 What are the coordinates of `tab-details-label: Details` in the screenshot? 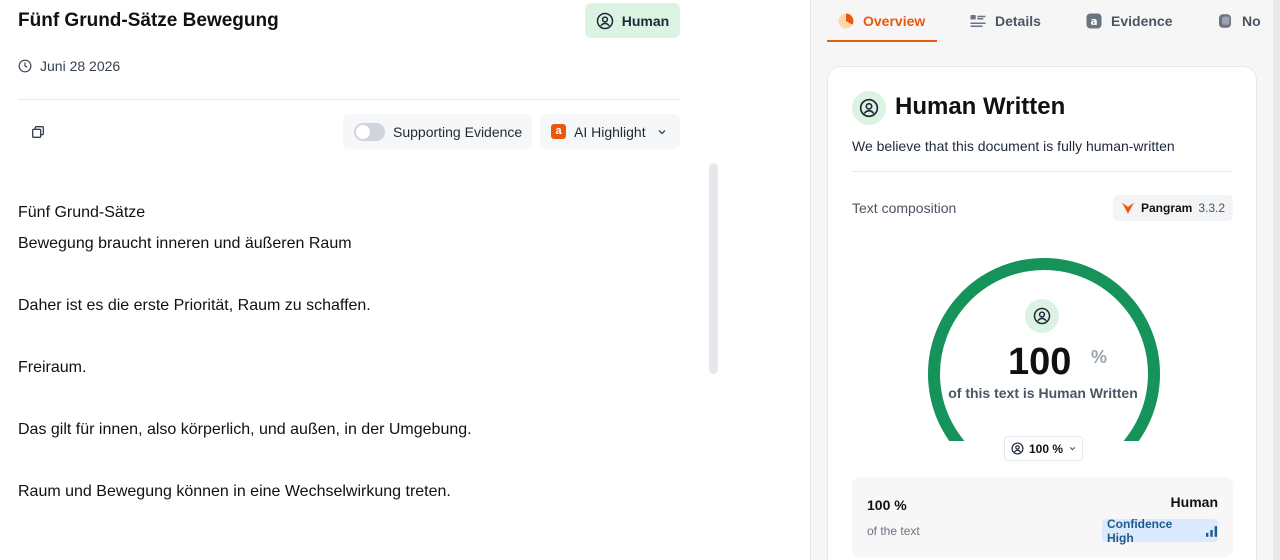 It's located at (1018, 21).